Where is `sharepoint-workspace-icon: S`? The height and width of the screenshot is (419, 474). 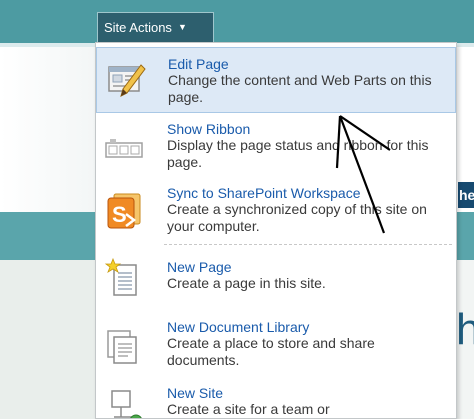
sharepoint-workspace-icon: S is located at coordinates (125, 211).